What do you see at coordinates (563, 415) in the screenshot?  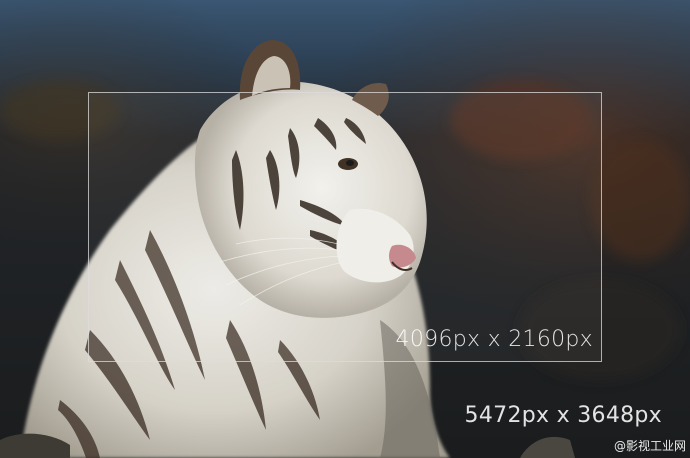 I see `outer-resolution-label: 5472px x 3648px` at bounding box center [563, 415].